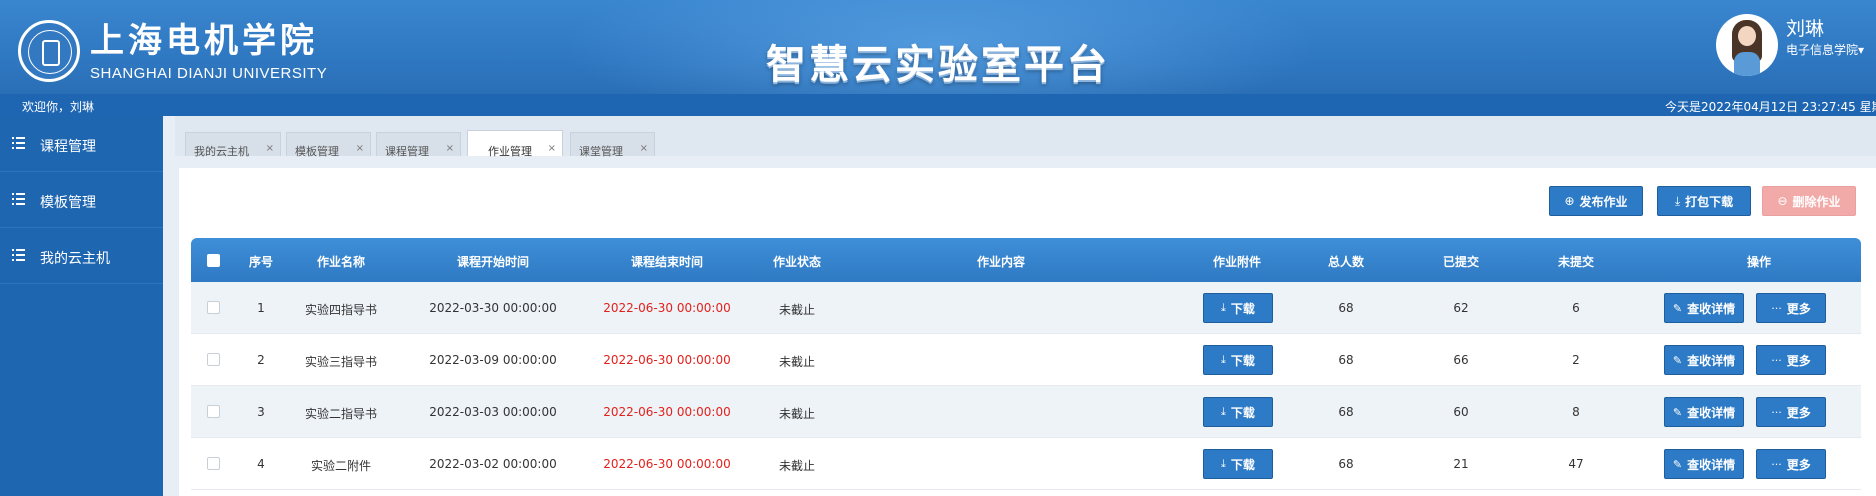  I want to click on cell-no: 3, so click(261, 412).